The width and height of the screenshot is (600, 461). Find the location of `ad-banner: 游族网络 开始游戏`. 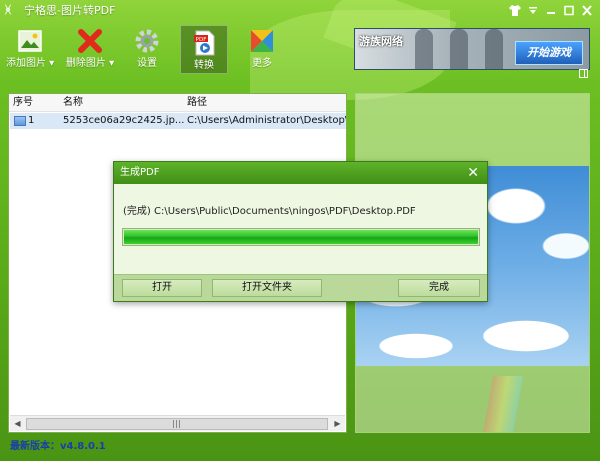

ad-banner: 游族网络 开始游戏 is located at coordinates (472, 49).